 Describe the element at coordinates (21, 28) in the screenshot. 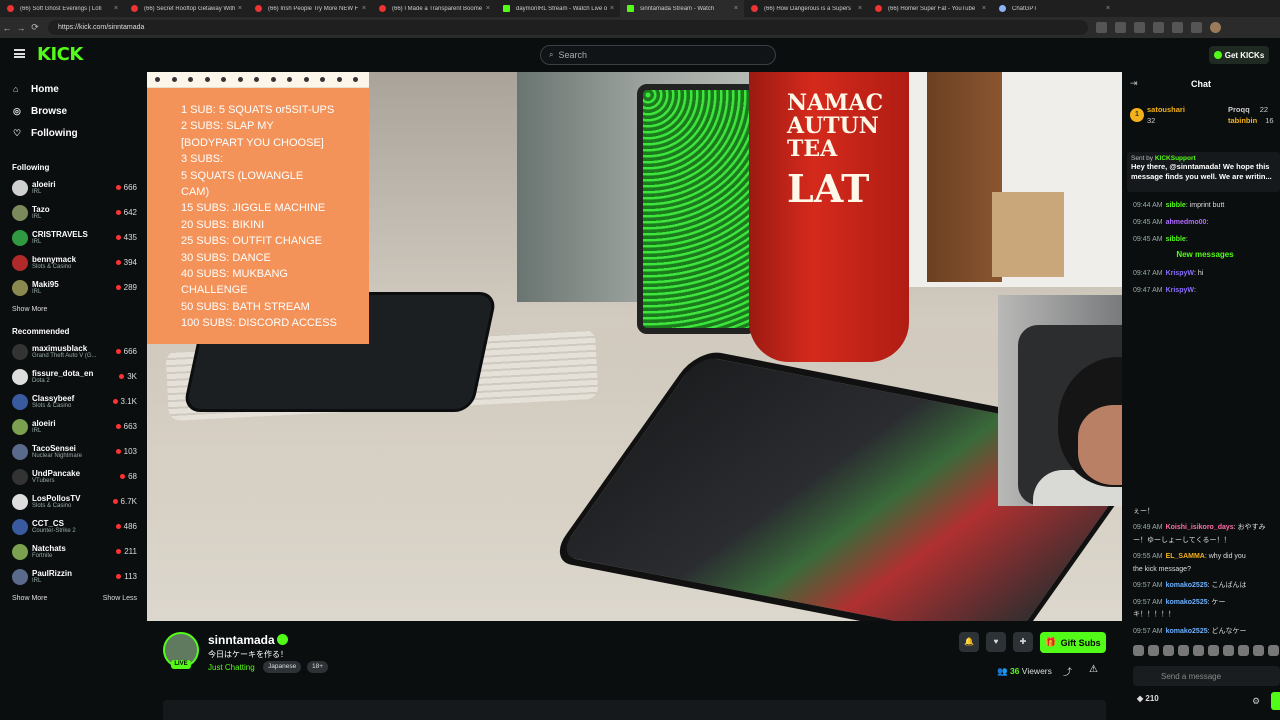

I see `forward-icon: →` at that location.